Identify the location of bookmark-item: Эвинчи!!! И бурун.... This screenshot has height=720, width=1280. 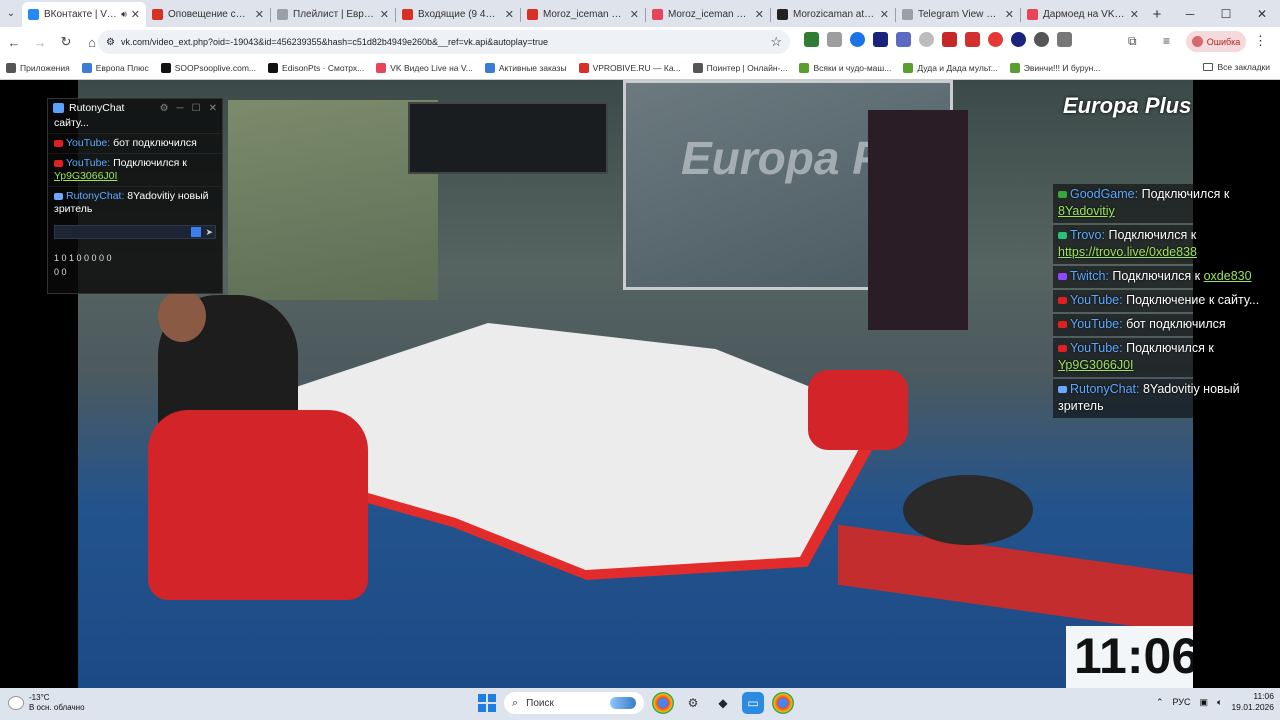
(1054, 68).